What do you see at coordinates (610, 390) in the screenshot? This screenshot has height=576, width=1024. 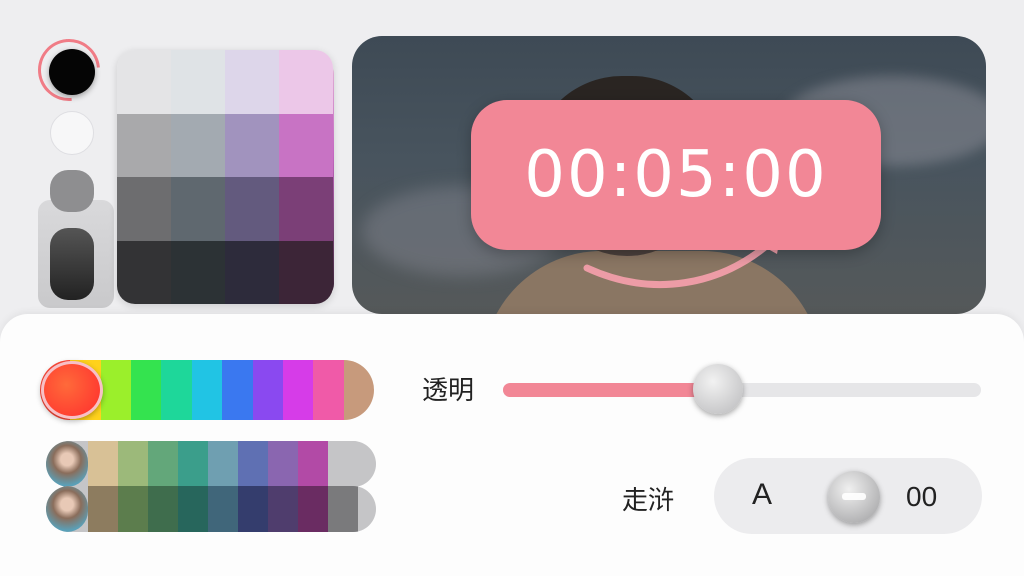 I see `opacity-slider-fill` at bounding box center [610, 390].